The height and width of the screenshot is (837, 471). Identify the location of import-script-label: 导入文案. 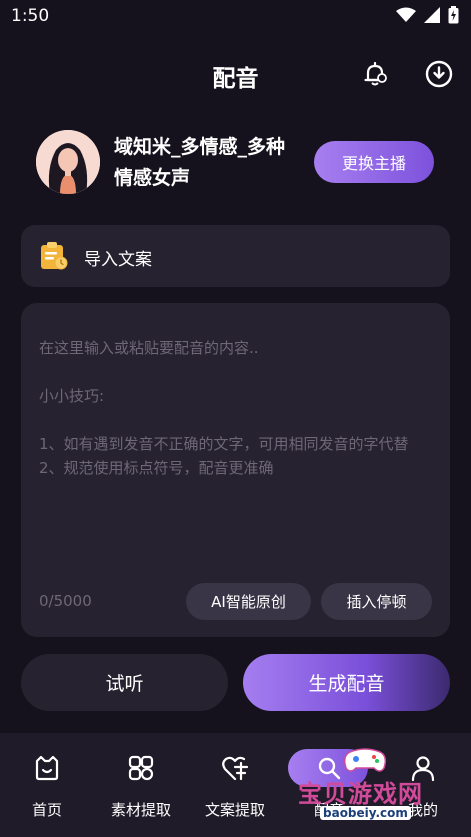
(118, 260).